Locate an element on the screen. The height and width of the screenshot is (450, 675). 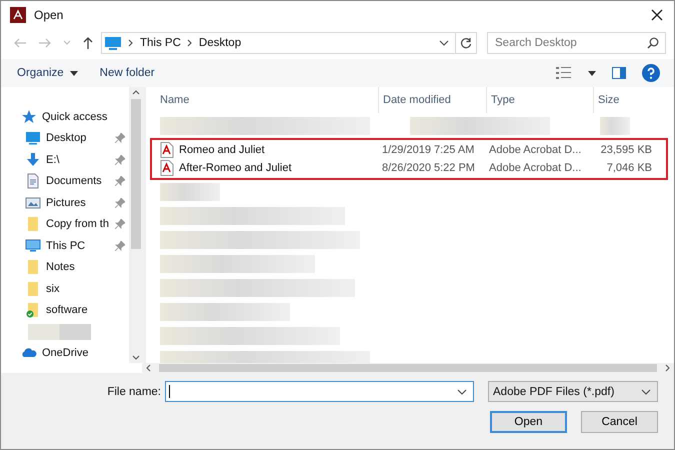
search-icon is located at coordinates (653, 43).